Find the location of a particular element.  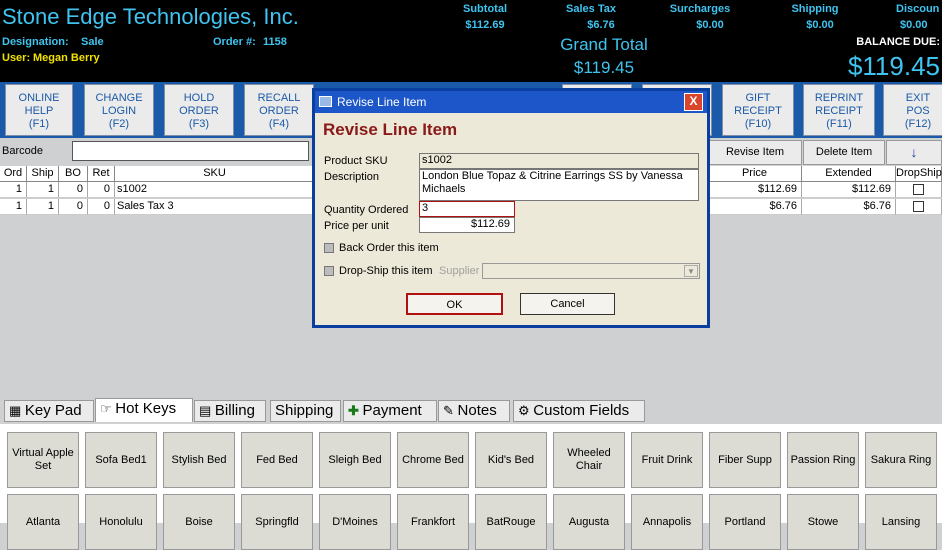

ok-button: OK is located at coordinates (454, 304).